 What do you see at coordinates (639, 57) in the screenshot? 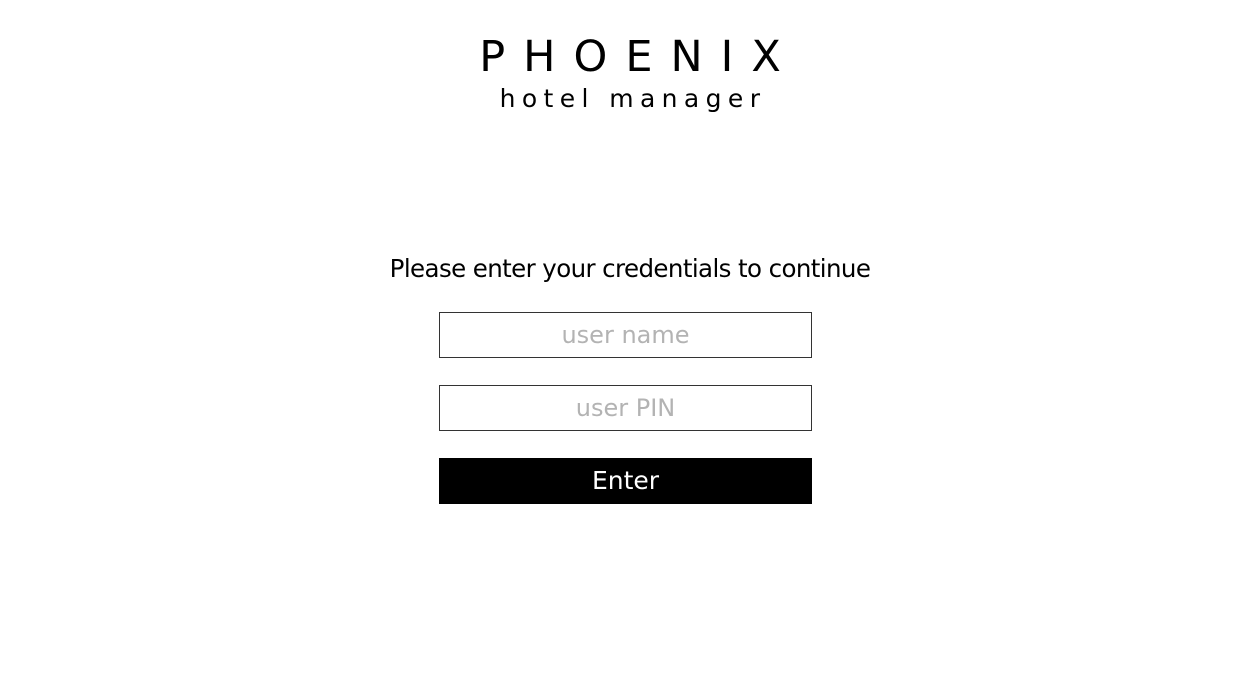
I see `logo-title: PHOENIX` at bounding box center [639, 57].